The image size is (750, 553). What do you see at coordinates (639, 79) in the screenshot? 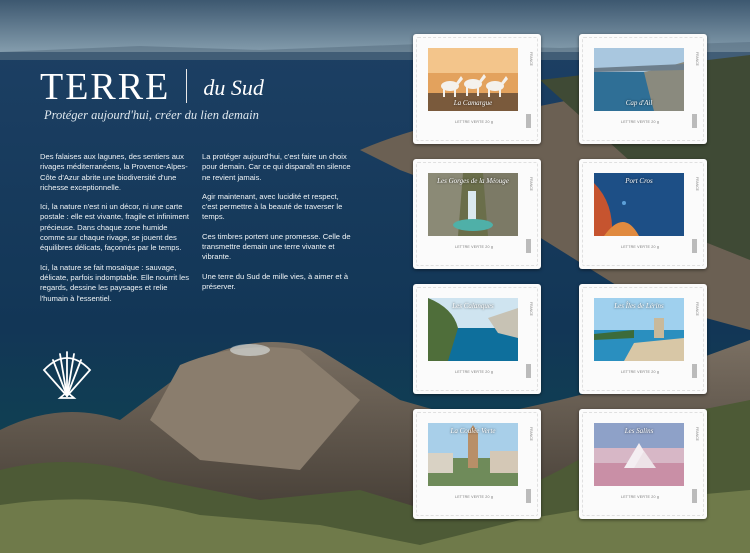
I see `stamp-image: Cap d'Ail` at bounding box center [639, 79].